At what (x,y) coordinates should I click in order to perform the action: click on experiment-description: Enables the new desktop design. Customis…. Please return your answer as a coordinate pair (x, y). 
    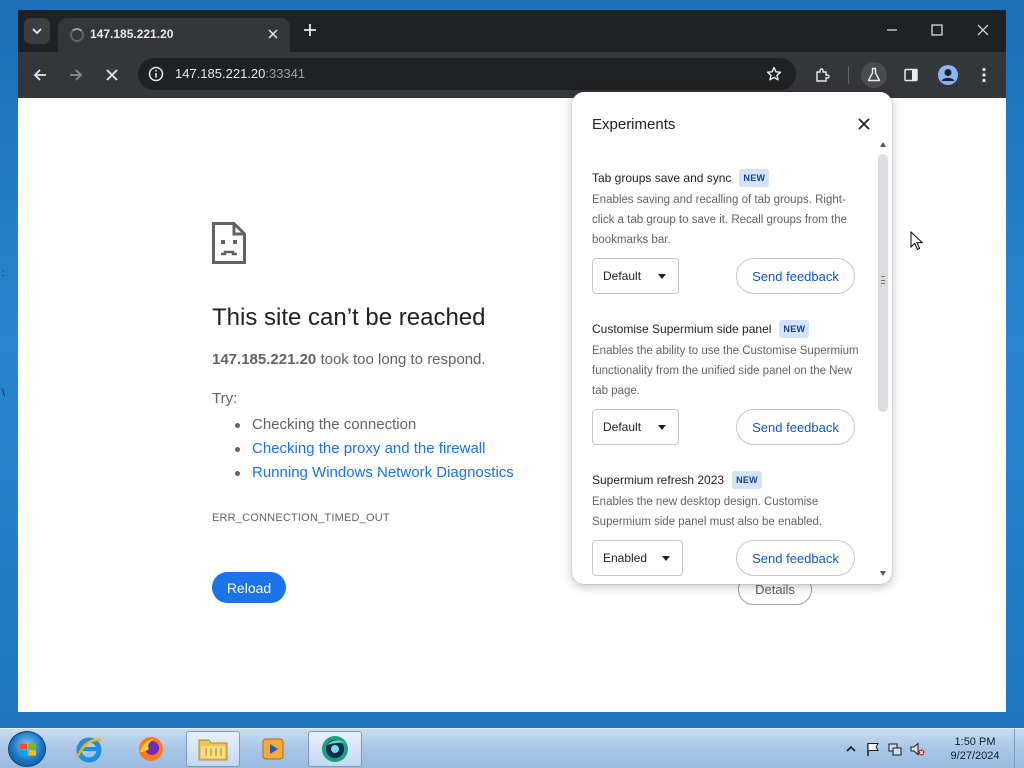
    Looking at the image, I should click on (707, 512).